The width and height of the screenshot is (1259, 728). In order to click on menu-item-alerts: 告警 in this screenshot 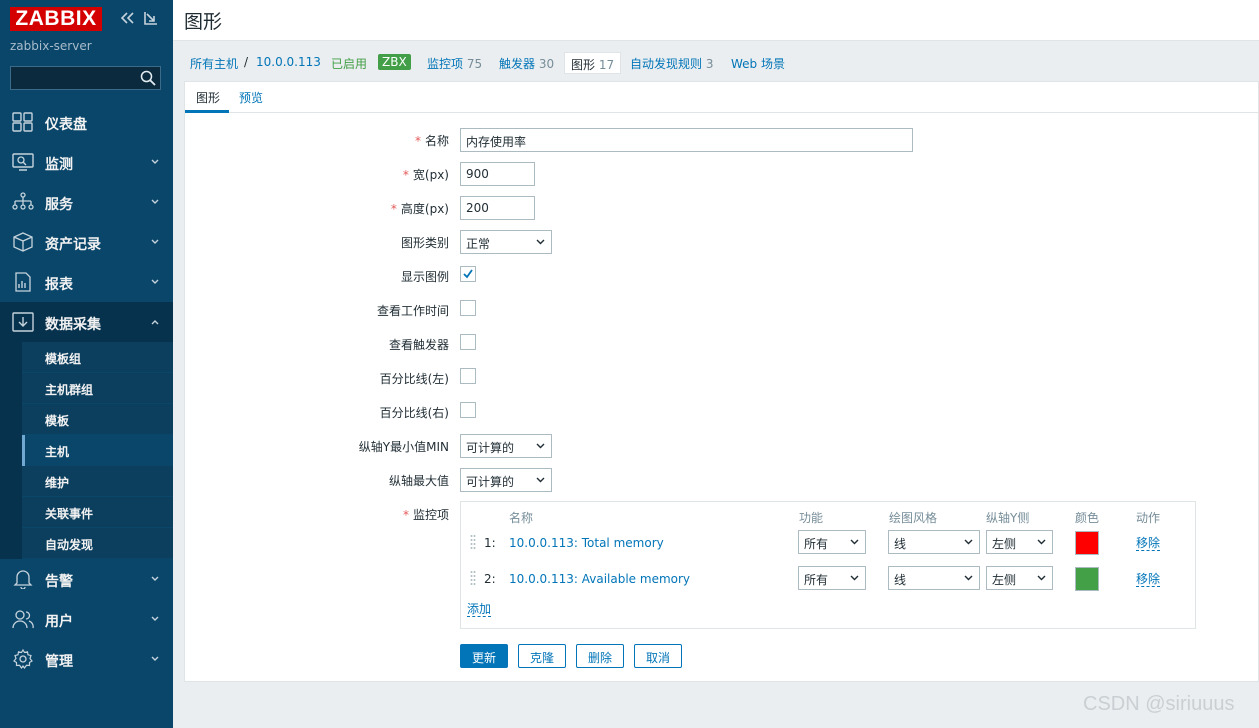, I will do `click(86, 579)`.